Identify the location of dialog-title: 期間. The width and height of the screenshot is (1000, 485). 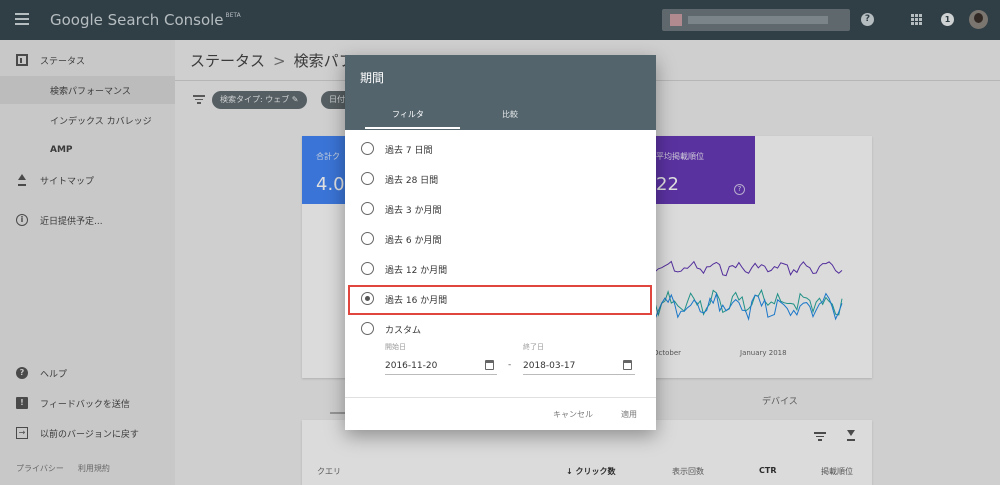
(372, 78).